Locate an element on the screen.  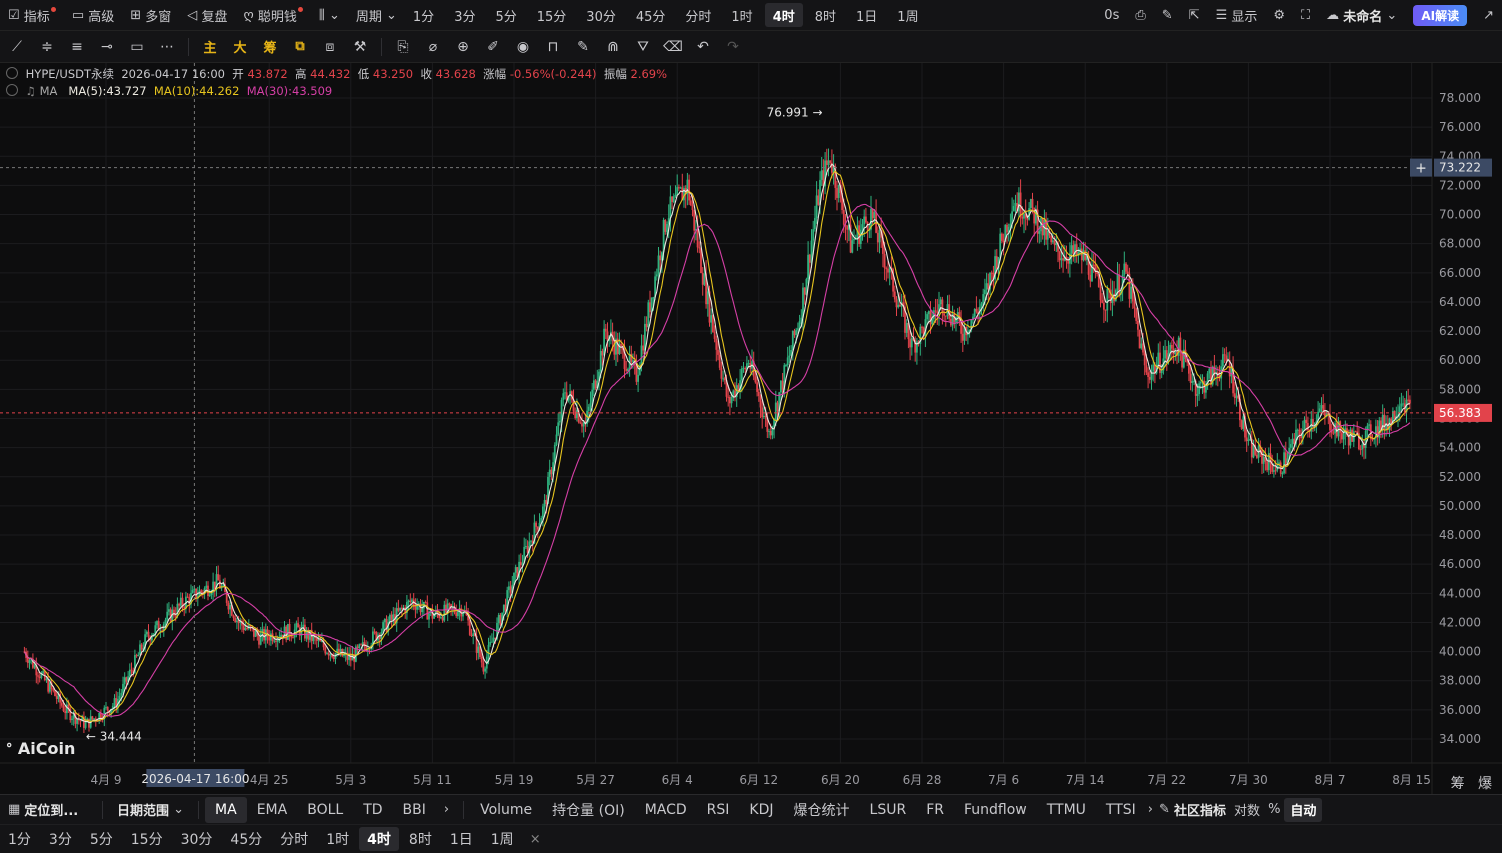
sub-indicator-4: KDJ is located at coordinates (761, 810).